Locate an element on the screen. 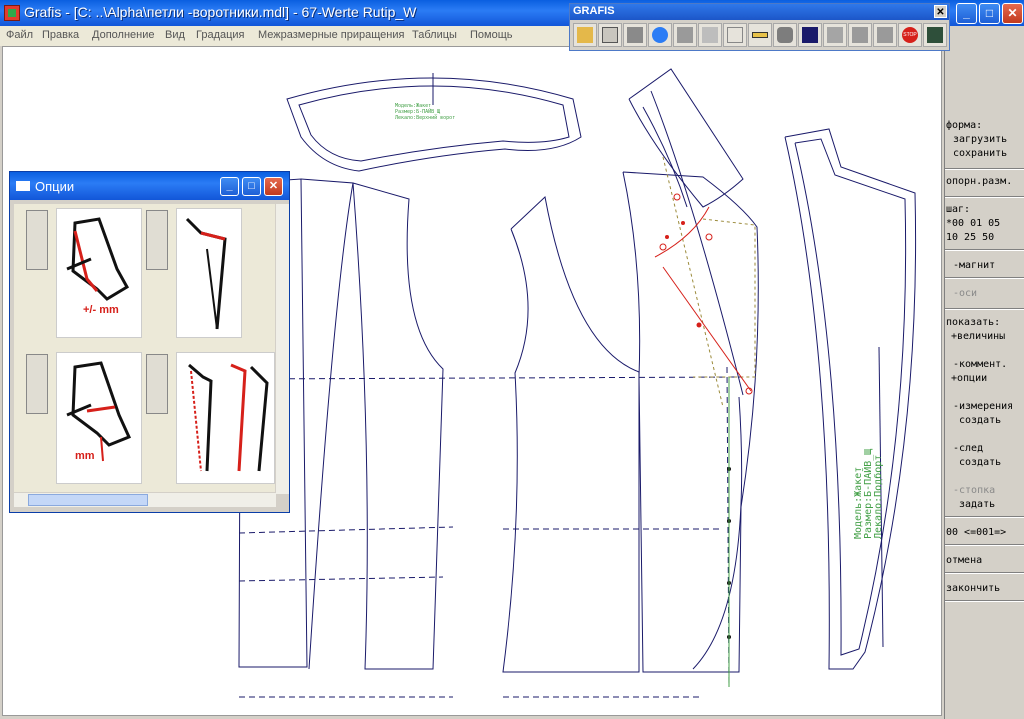  menu-grading: Градация is located at coordinates (220, 35).